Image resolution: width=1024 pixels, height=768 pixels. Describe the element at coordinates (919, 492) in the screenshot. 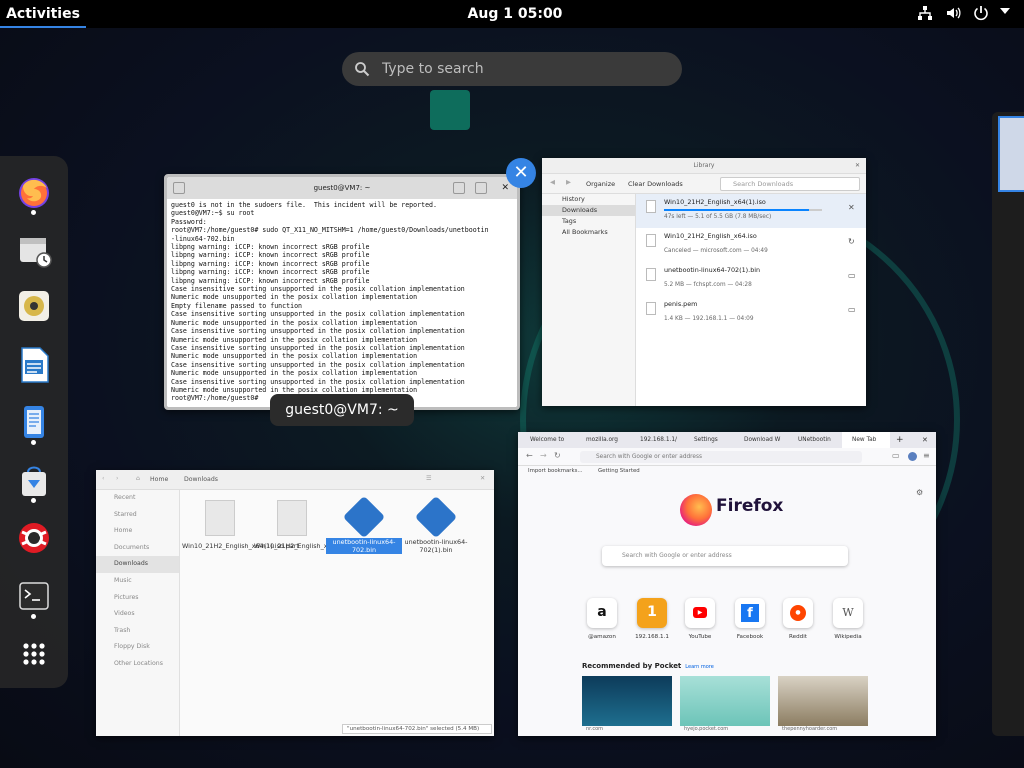

I see `settings-gear-icon: ⚙` at that location.